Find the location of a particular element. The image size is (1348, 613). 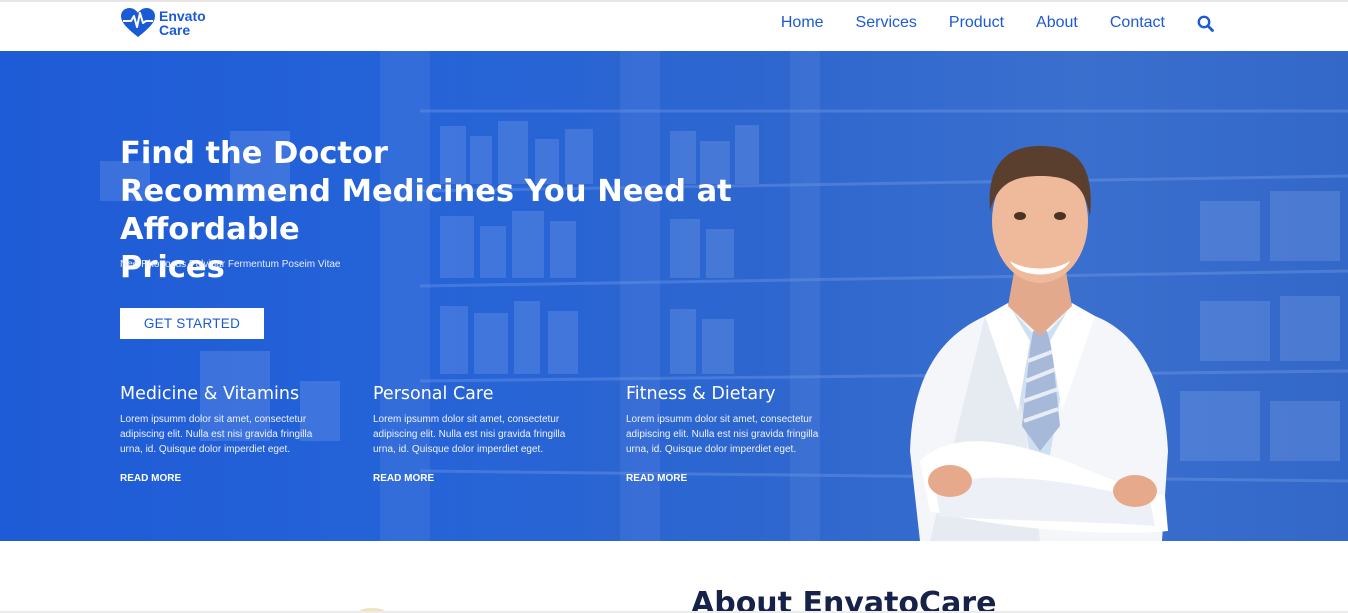

brand-line-1: Envato is located at coordinates (182, 16).